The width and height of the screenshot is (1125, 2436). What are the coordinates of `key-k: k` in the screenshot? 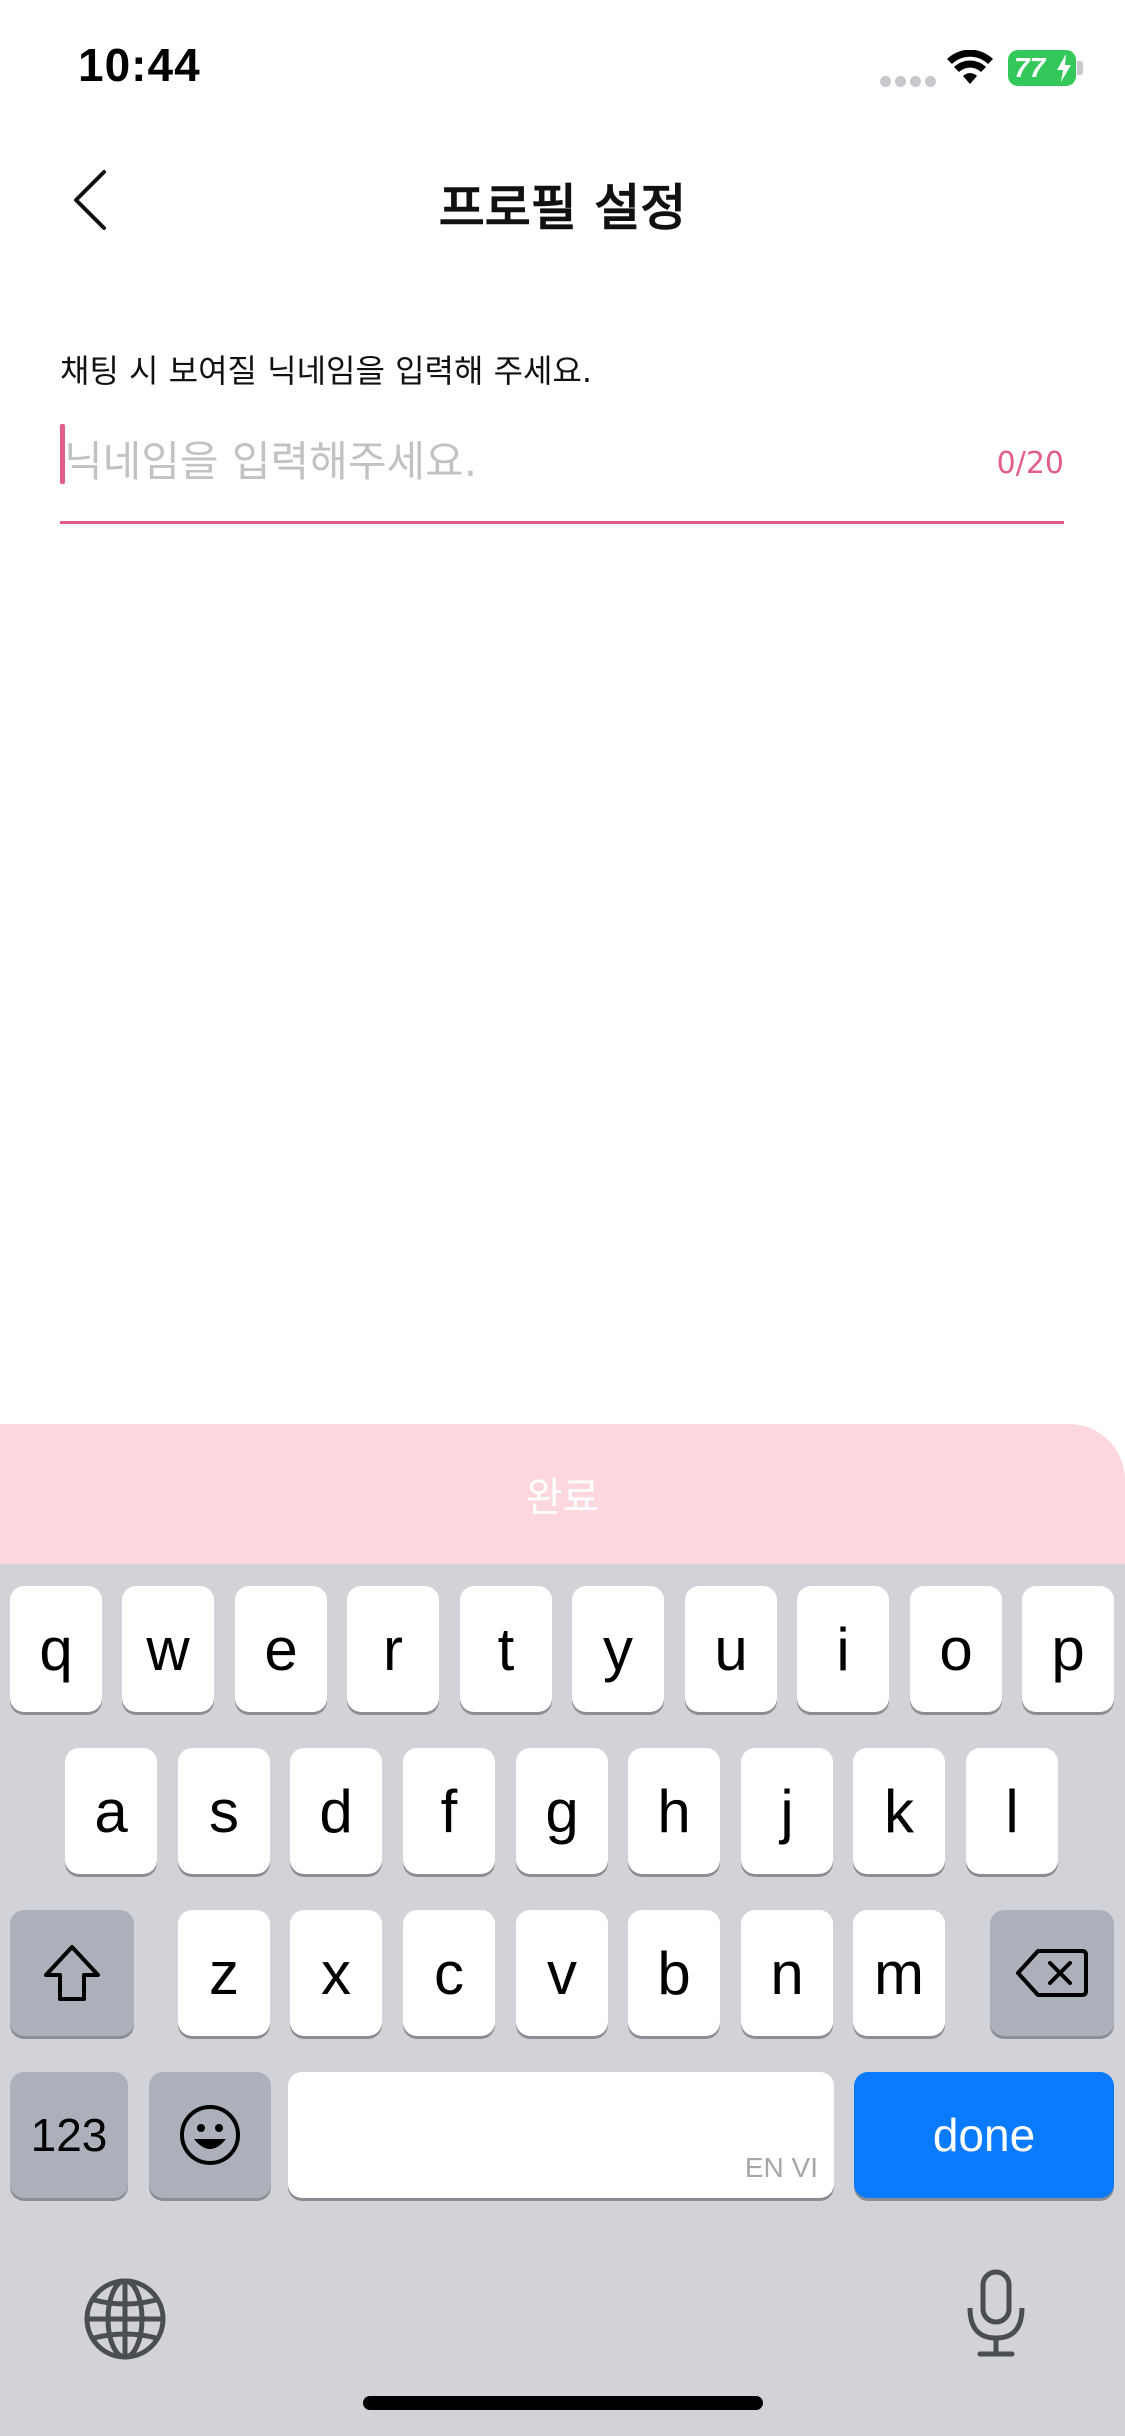 It's located at (899, 1811).